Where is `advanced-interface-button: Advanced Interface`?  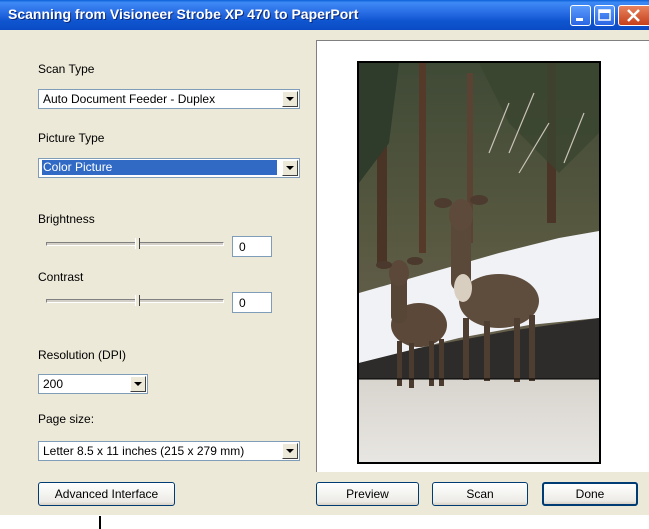
advanced-interface-button: Advanced Interface is located at coordinates (106, 494).